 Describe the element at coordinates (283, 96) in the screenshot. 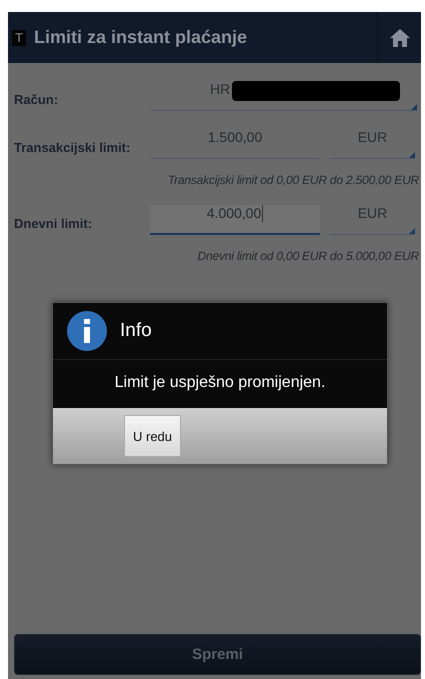

I see `account-dropdown: HR` at that location.